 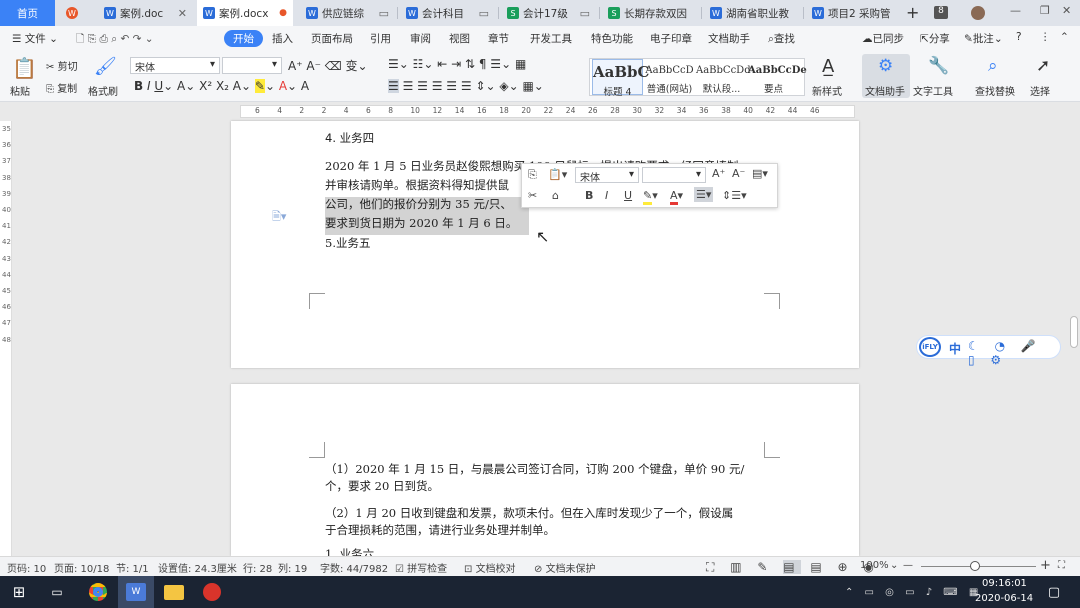 I want to click on format-painter-icon: 🖌, so click(x=105, y=66).